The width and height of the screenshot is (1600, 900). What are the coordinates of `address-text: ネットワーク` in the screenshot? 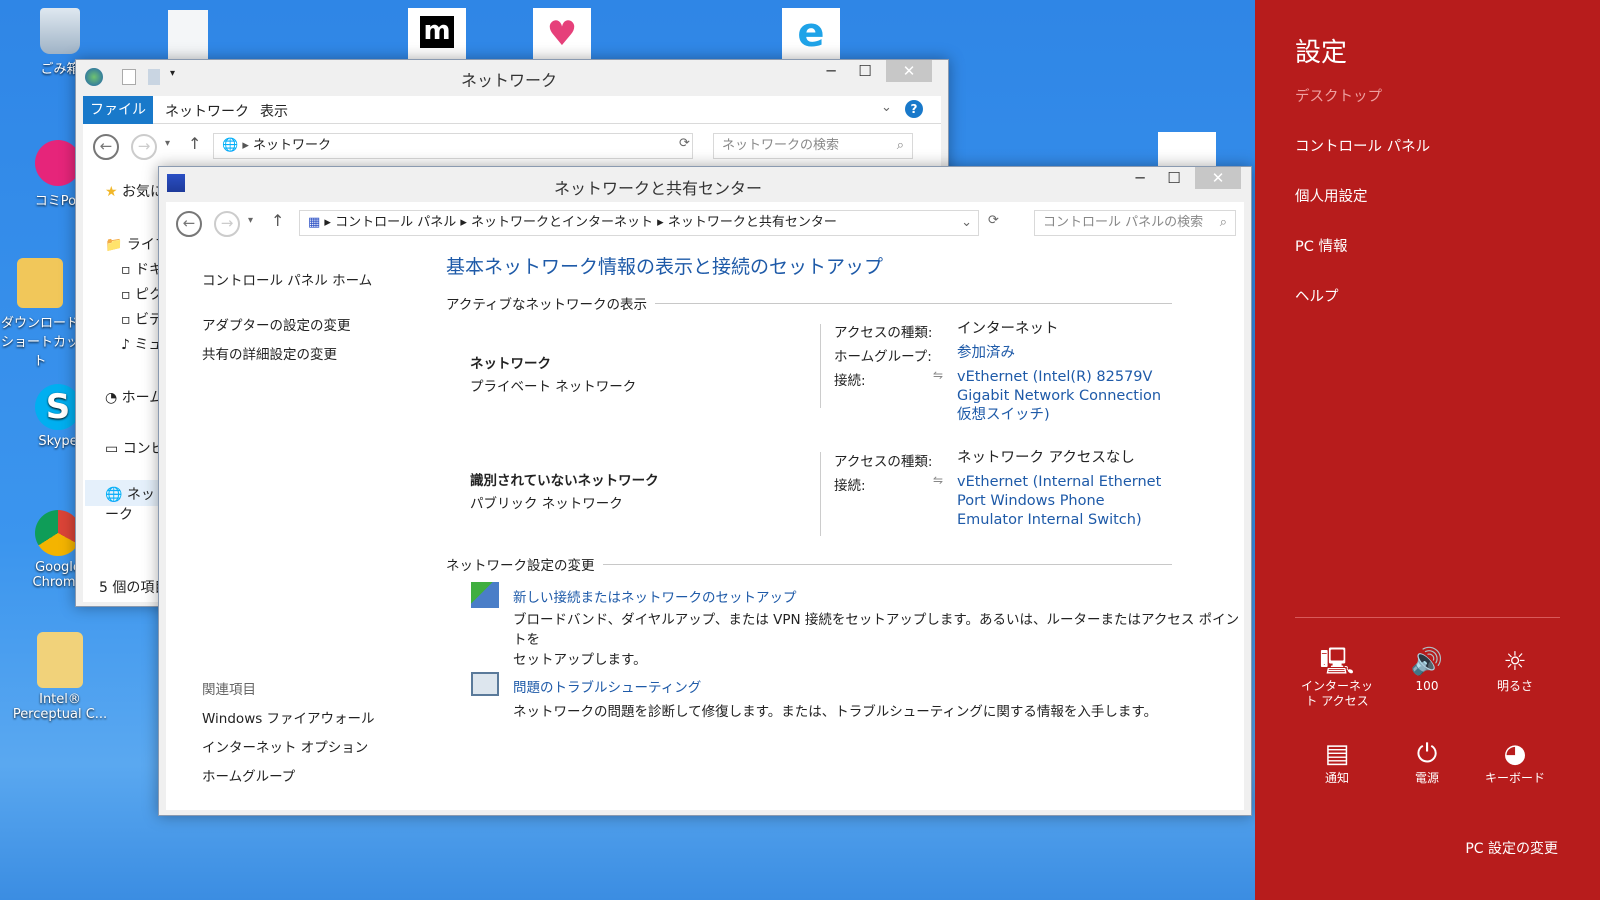 It's located at (291, 145).